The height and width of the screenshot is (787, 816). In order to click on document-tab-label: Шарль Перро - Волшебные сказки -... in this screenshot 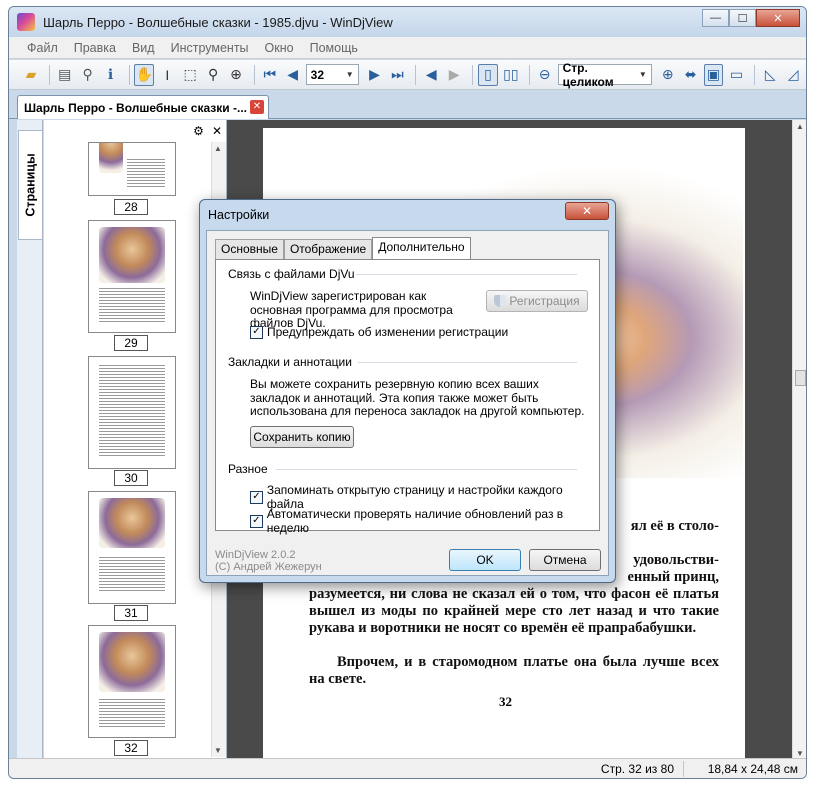, I will do `click(135, 107)`.